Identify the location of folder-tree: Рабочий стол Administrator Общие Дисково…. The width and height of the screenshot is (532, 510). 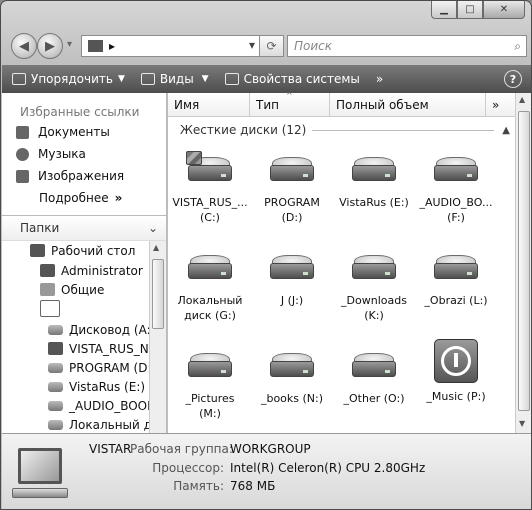
(76, 337).